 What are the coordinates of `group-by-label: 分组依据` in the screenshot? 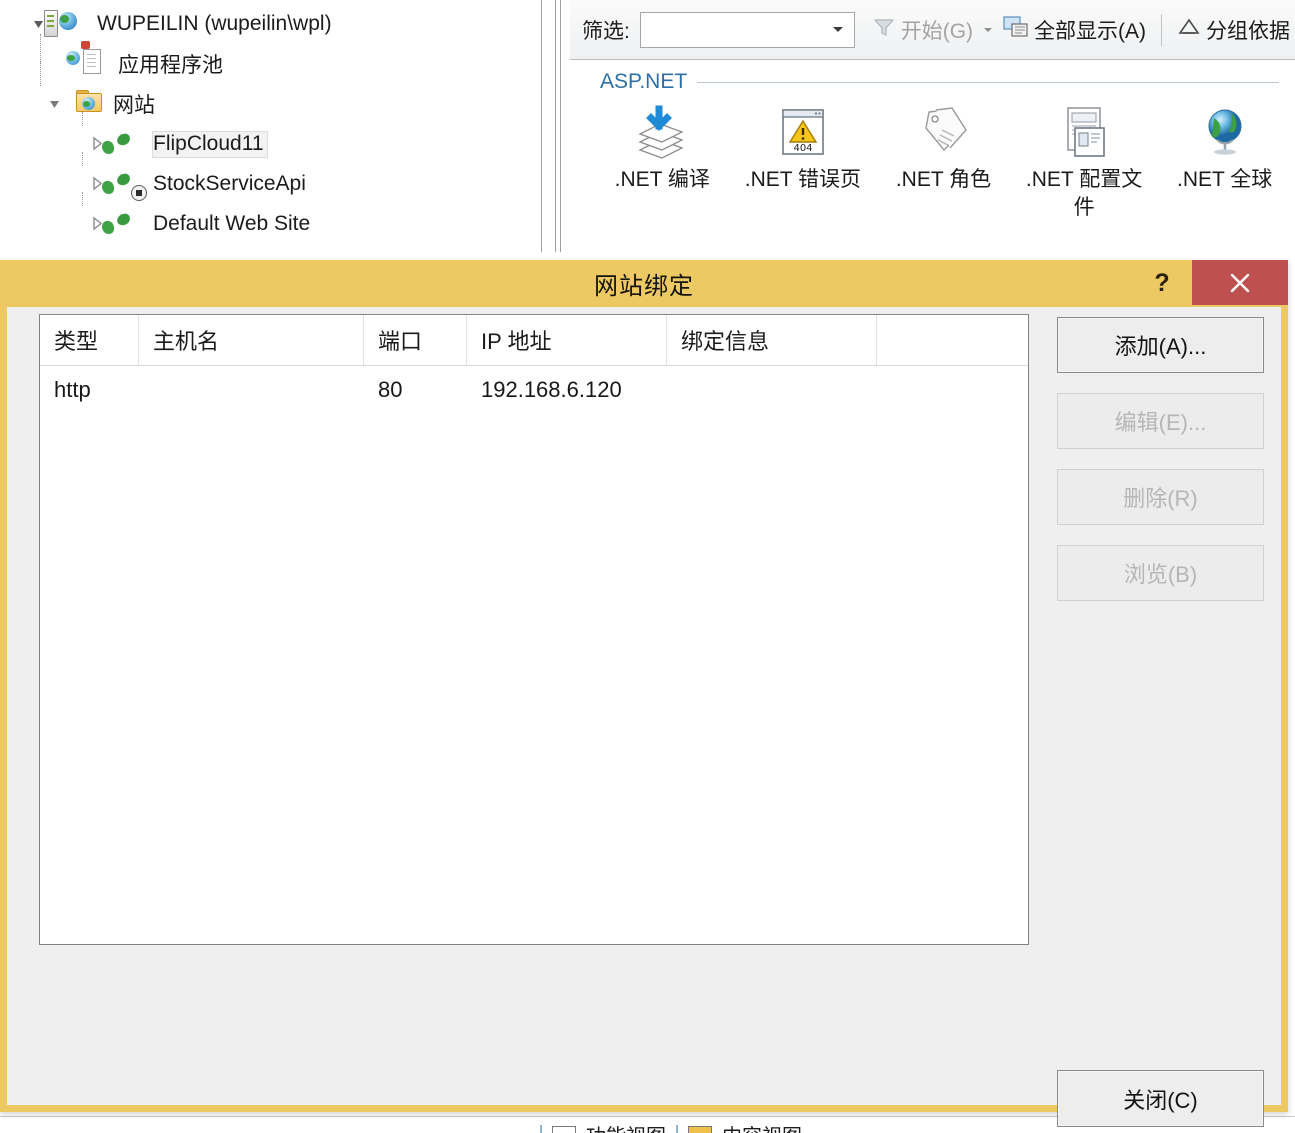 It's located at (1248, 31).